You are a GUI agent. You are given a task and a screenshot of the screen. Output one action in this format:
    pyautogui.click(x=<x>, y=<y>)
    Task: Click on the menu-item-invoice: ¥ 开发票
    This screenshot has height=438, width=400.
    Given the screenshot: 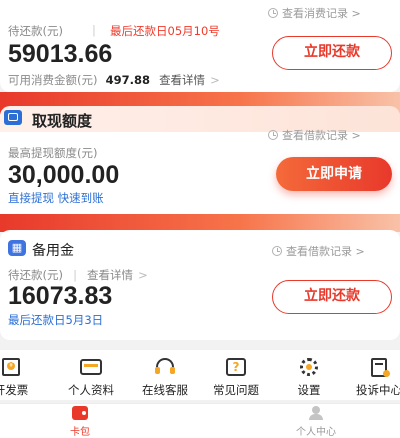 What is the action you would take?
    pyautogui.click(x=22, y=377)
    